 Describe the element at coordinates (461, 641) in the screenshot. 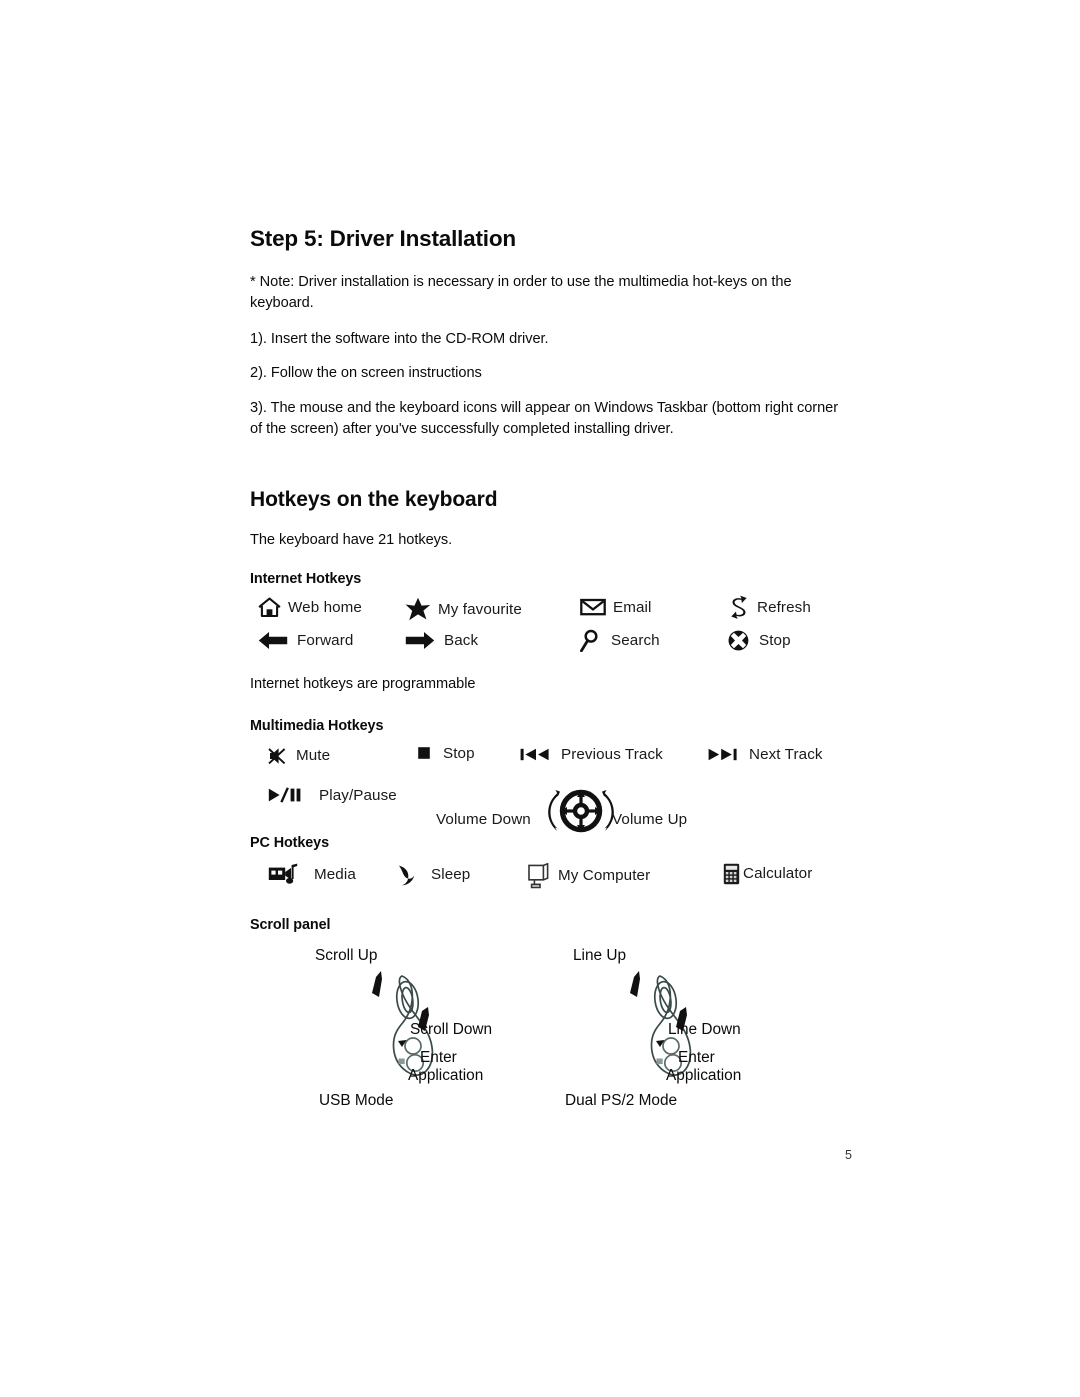

I see `hotkey-label: Back` at that location.